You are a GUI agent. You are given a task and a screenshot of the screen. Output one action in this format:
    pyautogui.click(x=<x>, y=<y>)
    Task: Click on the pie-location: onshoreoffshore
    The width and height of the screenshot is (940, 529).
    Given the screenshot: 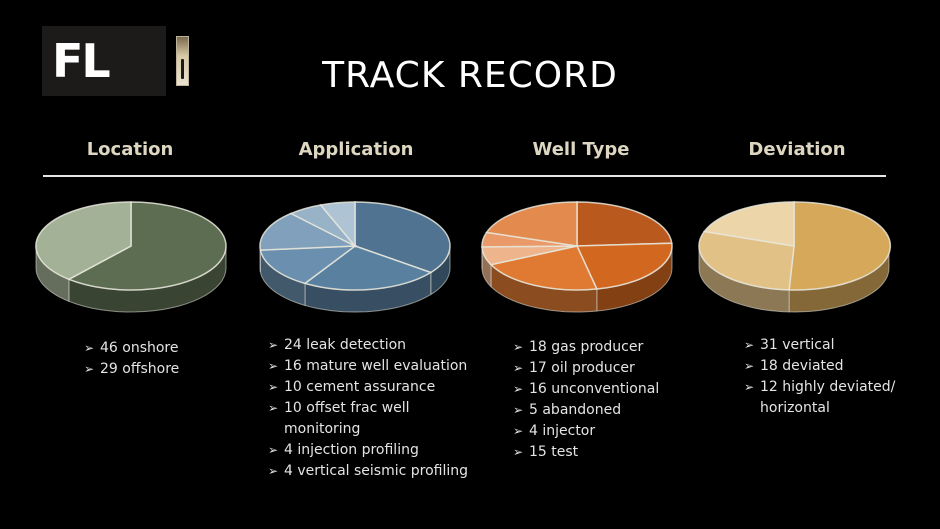 What is the action you would take?
    pyautogui.click(x=131, y=257)
    